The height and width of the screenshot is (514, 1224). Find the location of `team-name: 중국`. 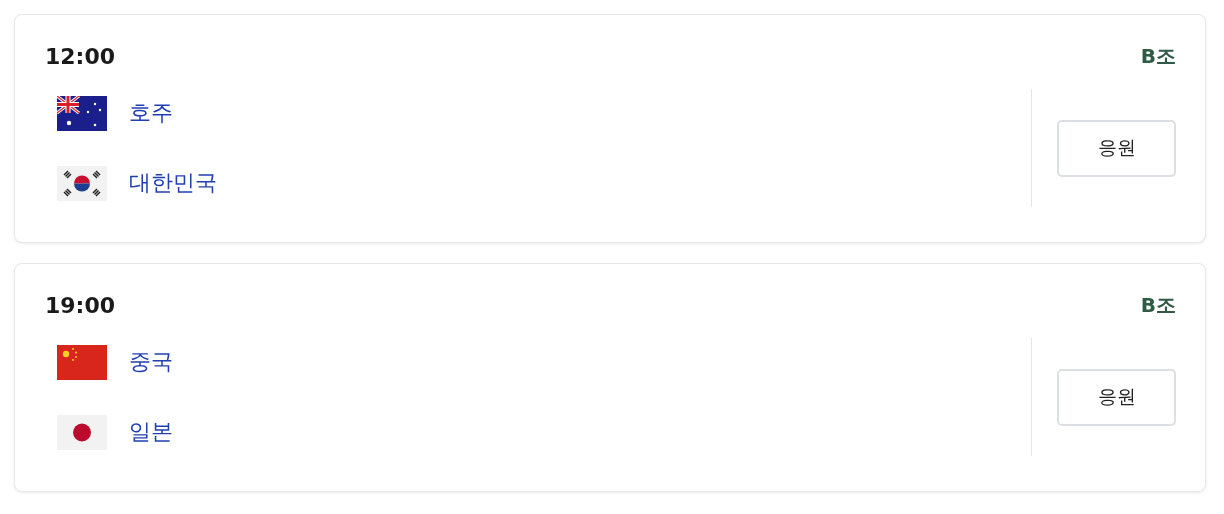

team-name: 중국 is located at coordinates (151, 362).